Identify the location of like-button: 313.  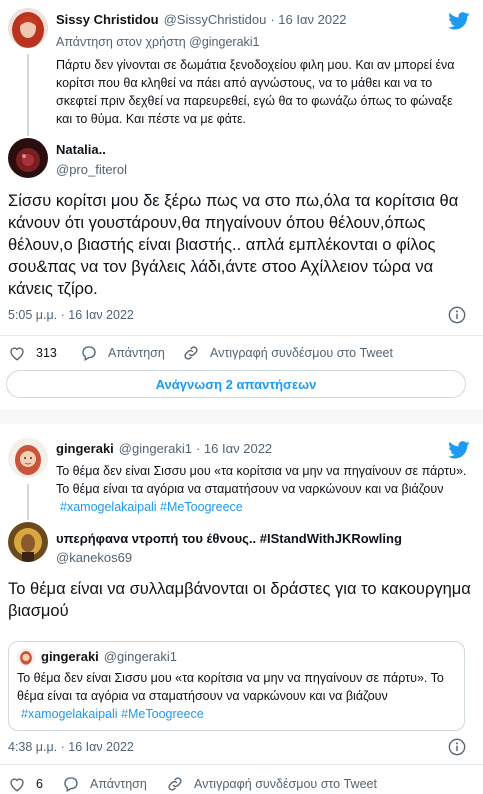
(32, 353).